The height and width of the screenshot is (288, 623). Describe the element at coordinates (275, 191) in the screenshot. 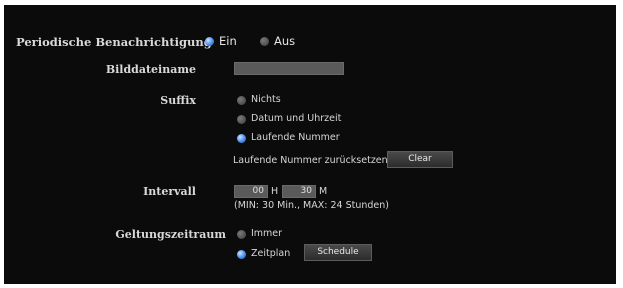

I see `hours-unit: H` at that location.